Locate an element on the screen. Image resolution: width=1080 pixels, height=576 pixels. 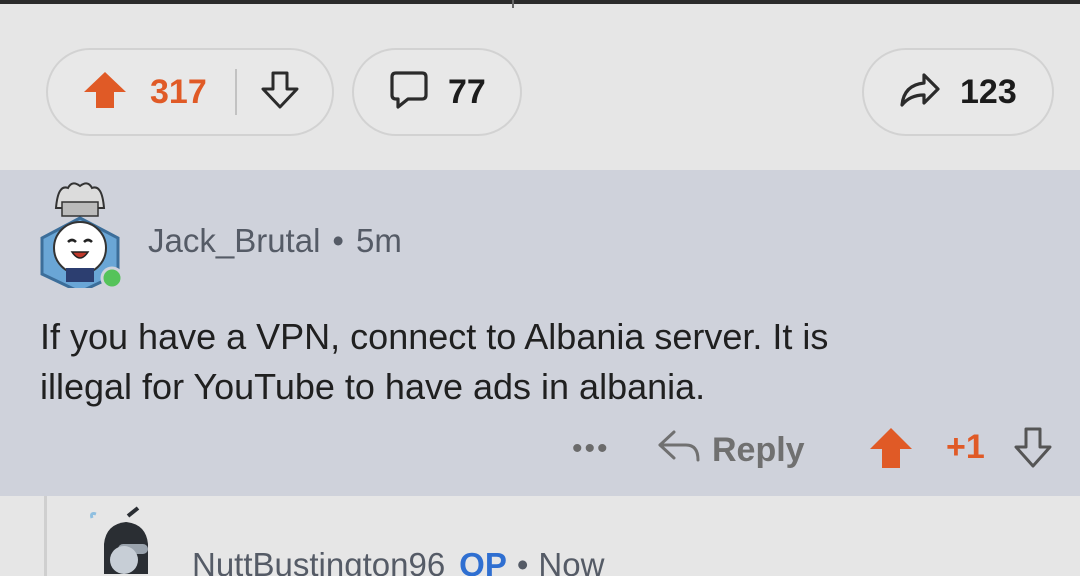
vote-divider is located at coordinates (235, 92).